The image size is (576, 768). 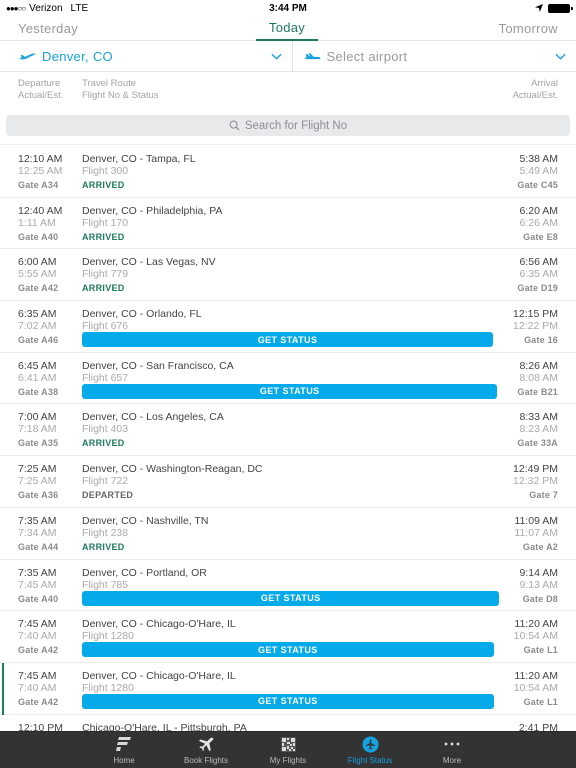 I want to click on departure-scheduled-time: 7:45 AM, so click(x=37, y=624).